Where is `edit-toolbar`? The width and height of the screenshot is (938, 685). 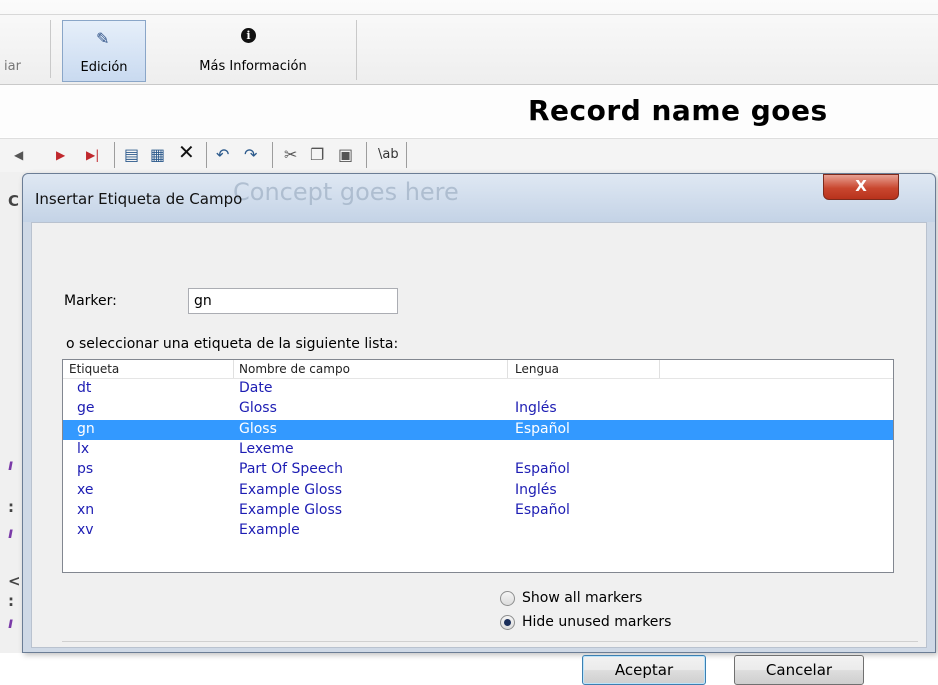
edit-toolbar is located at coordinates (469, 155).